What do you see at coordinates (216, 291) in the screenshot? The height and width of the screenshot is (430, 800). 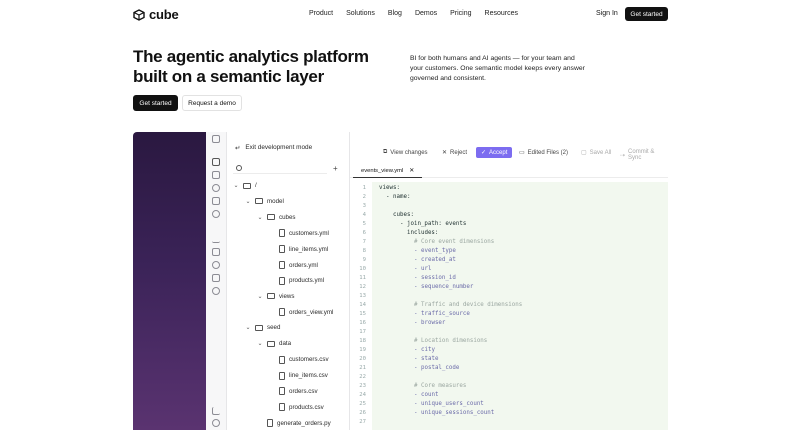 I see `eye-icon` at bounding box center [216, 291].